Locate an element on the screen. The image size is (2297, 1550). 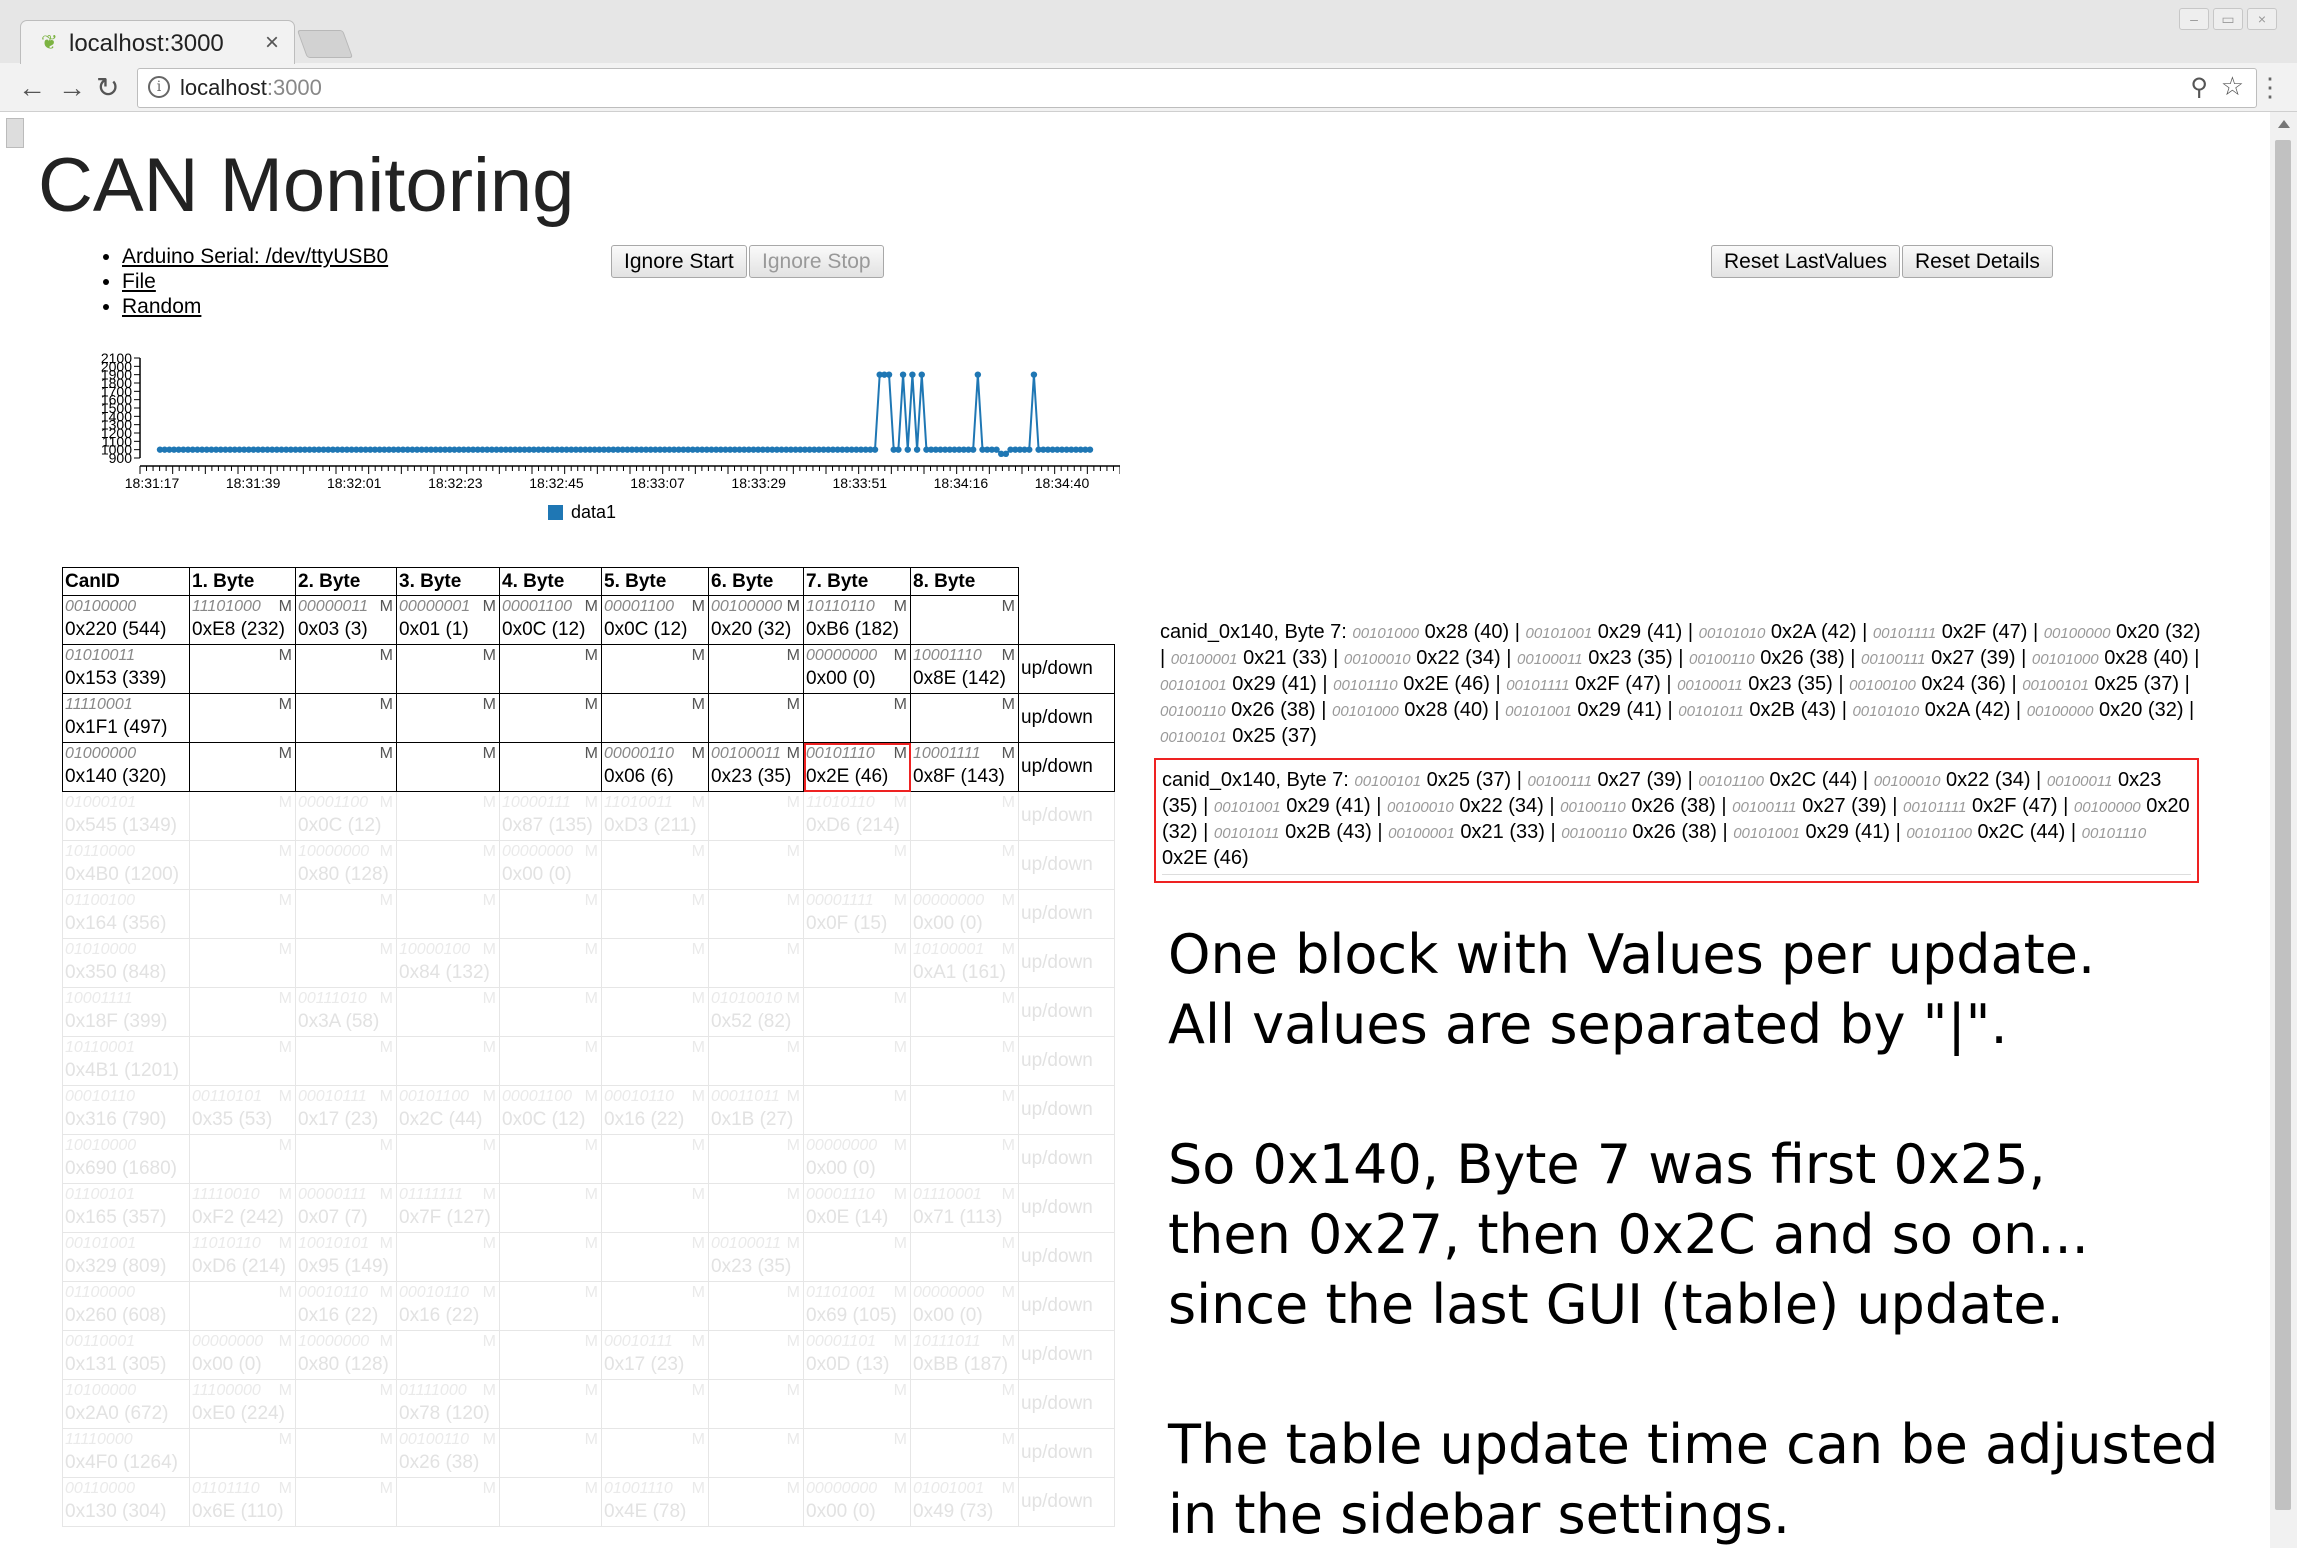
byte-cell: 00000110 M 0x06 (6) is located at coordinates (655, 767).